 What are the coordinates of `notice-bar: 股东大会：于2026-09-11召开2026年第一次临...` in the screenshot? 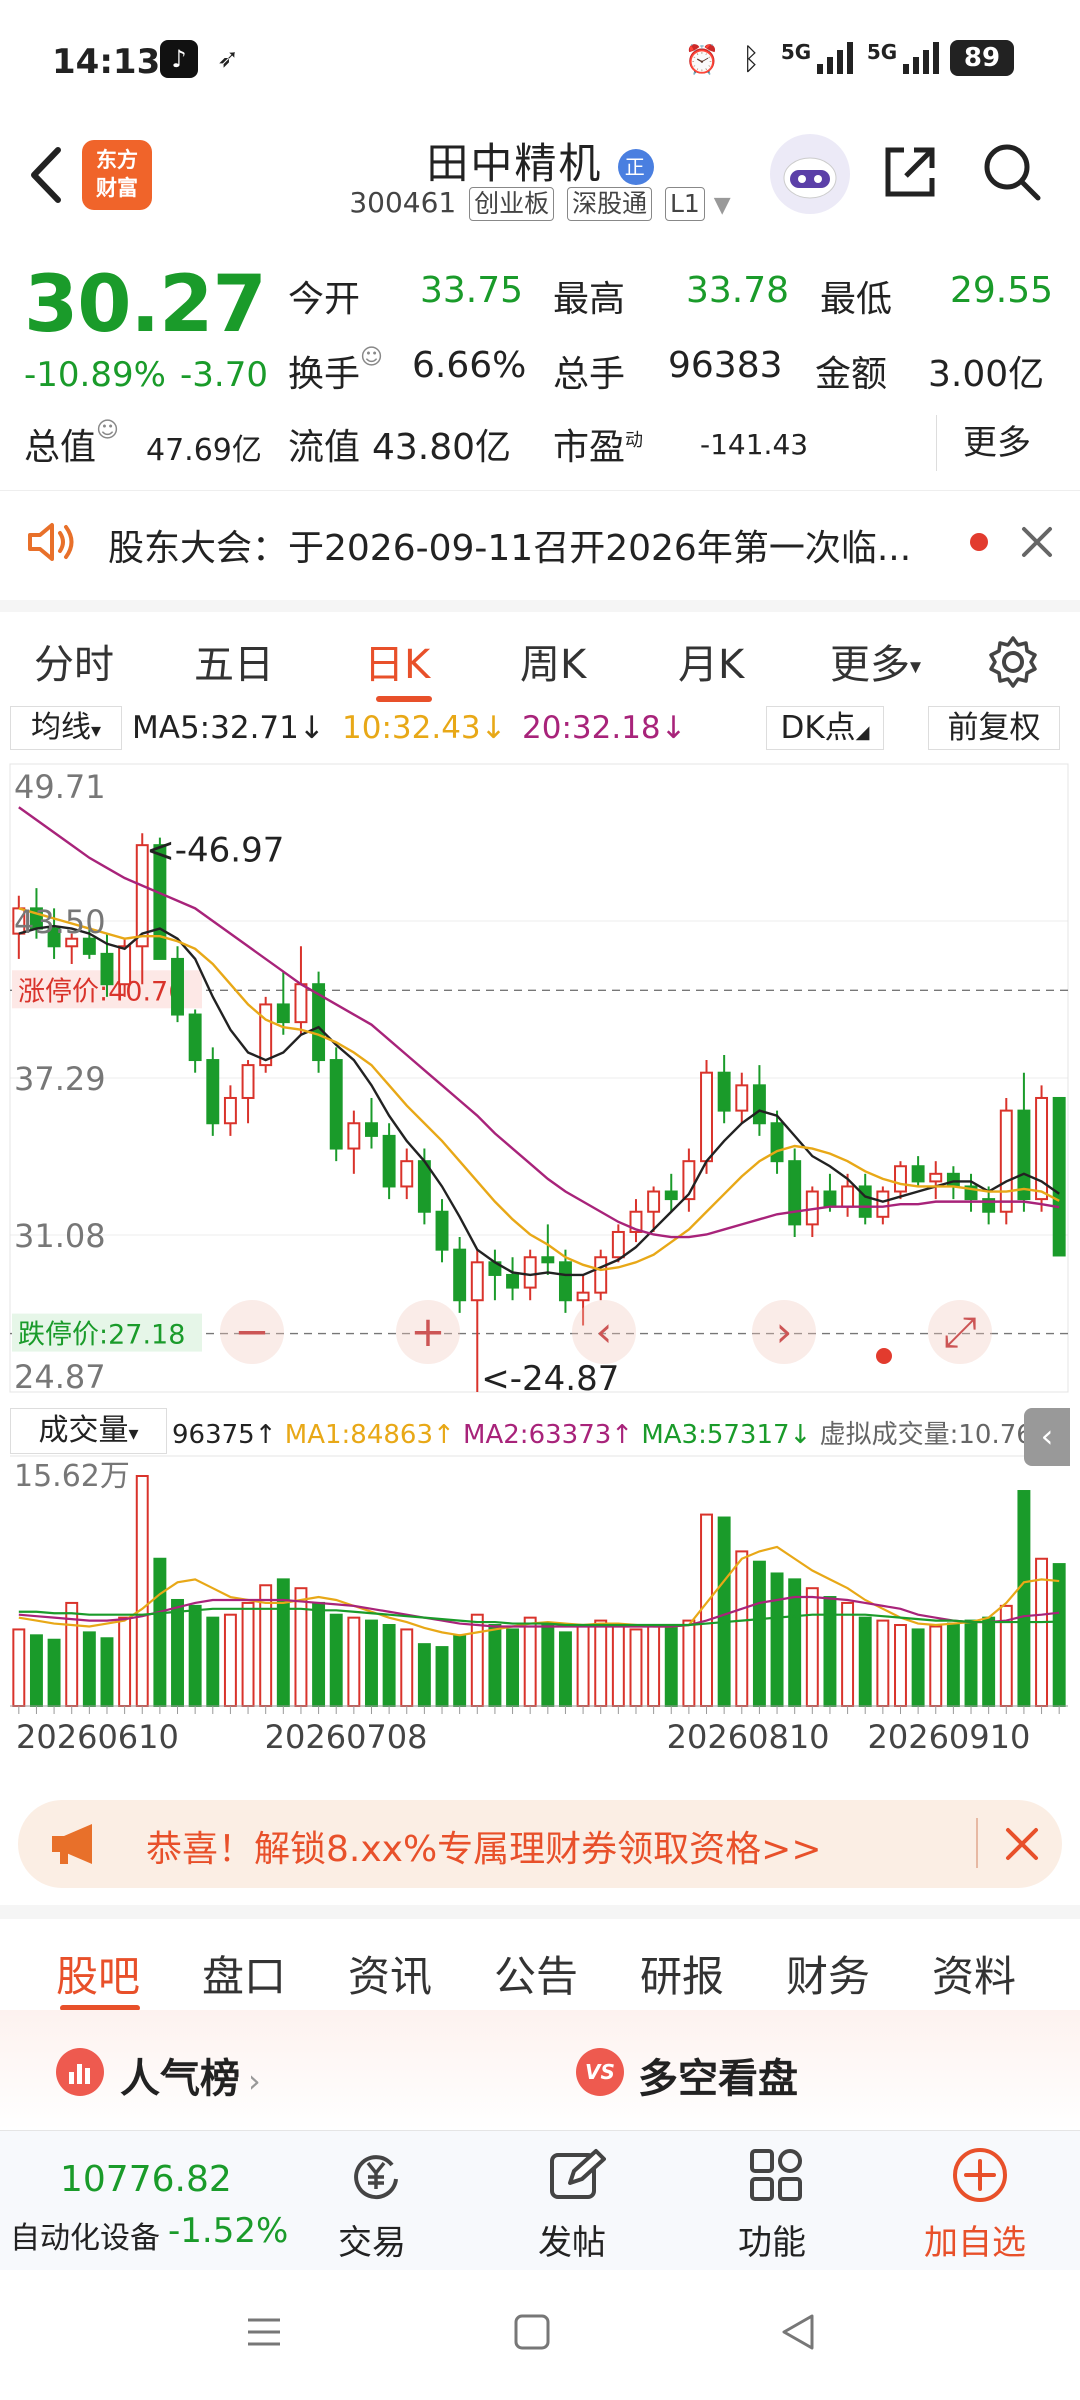 It's located at (540, 540).